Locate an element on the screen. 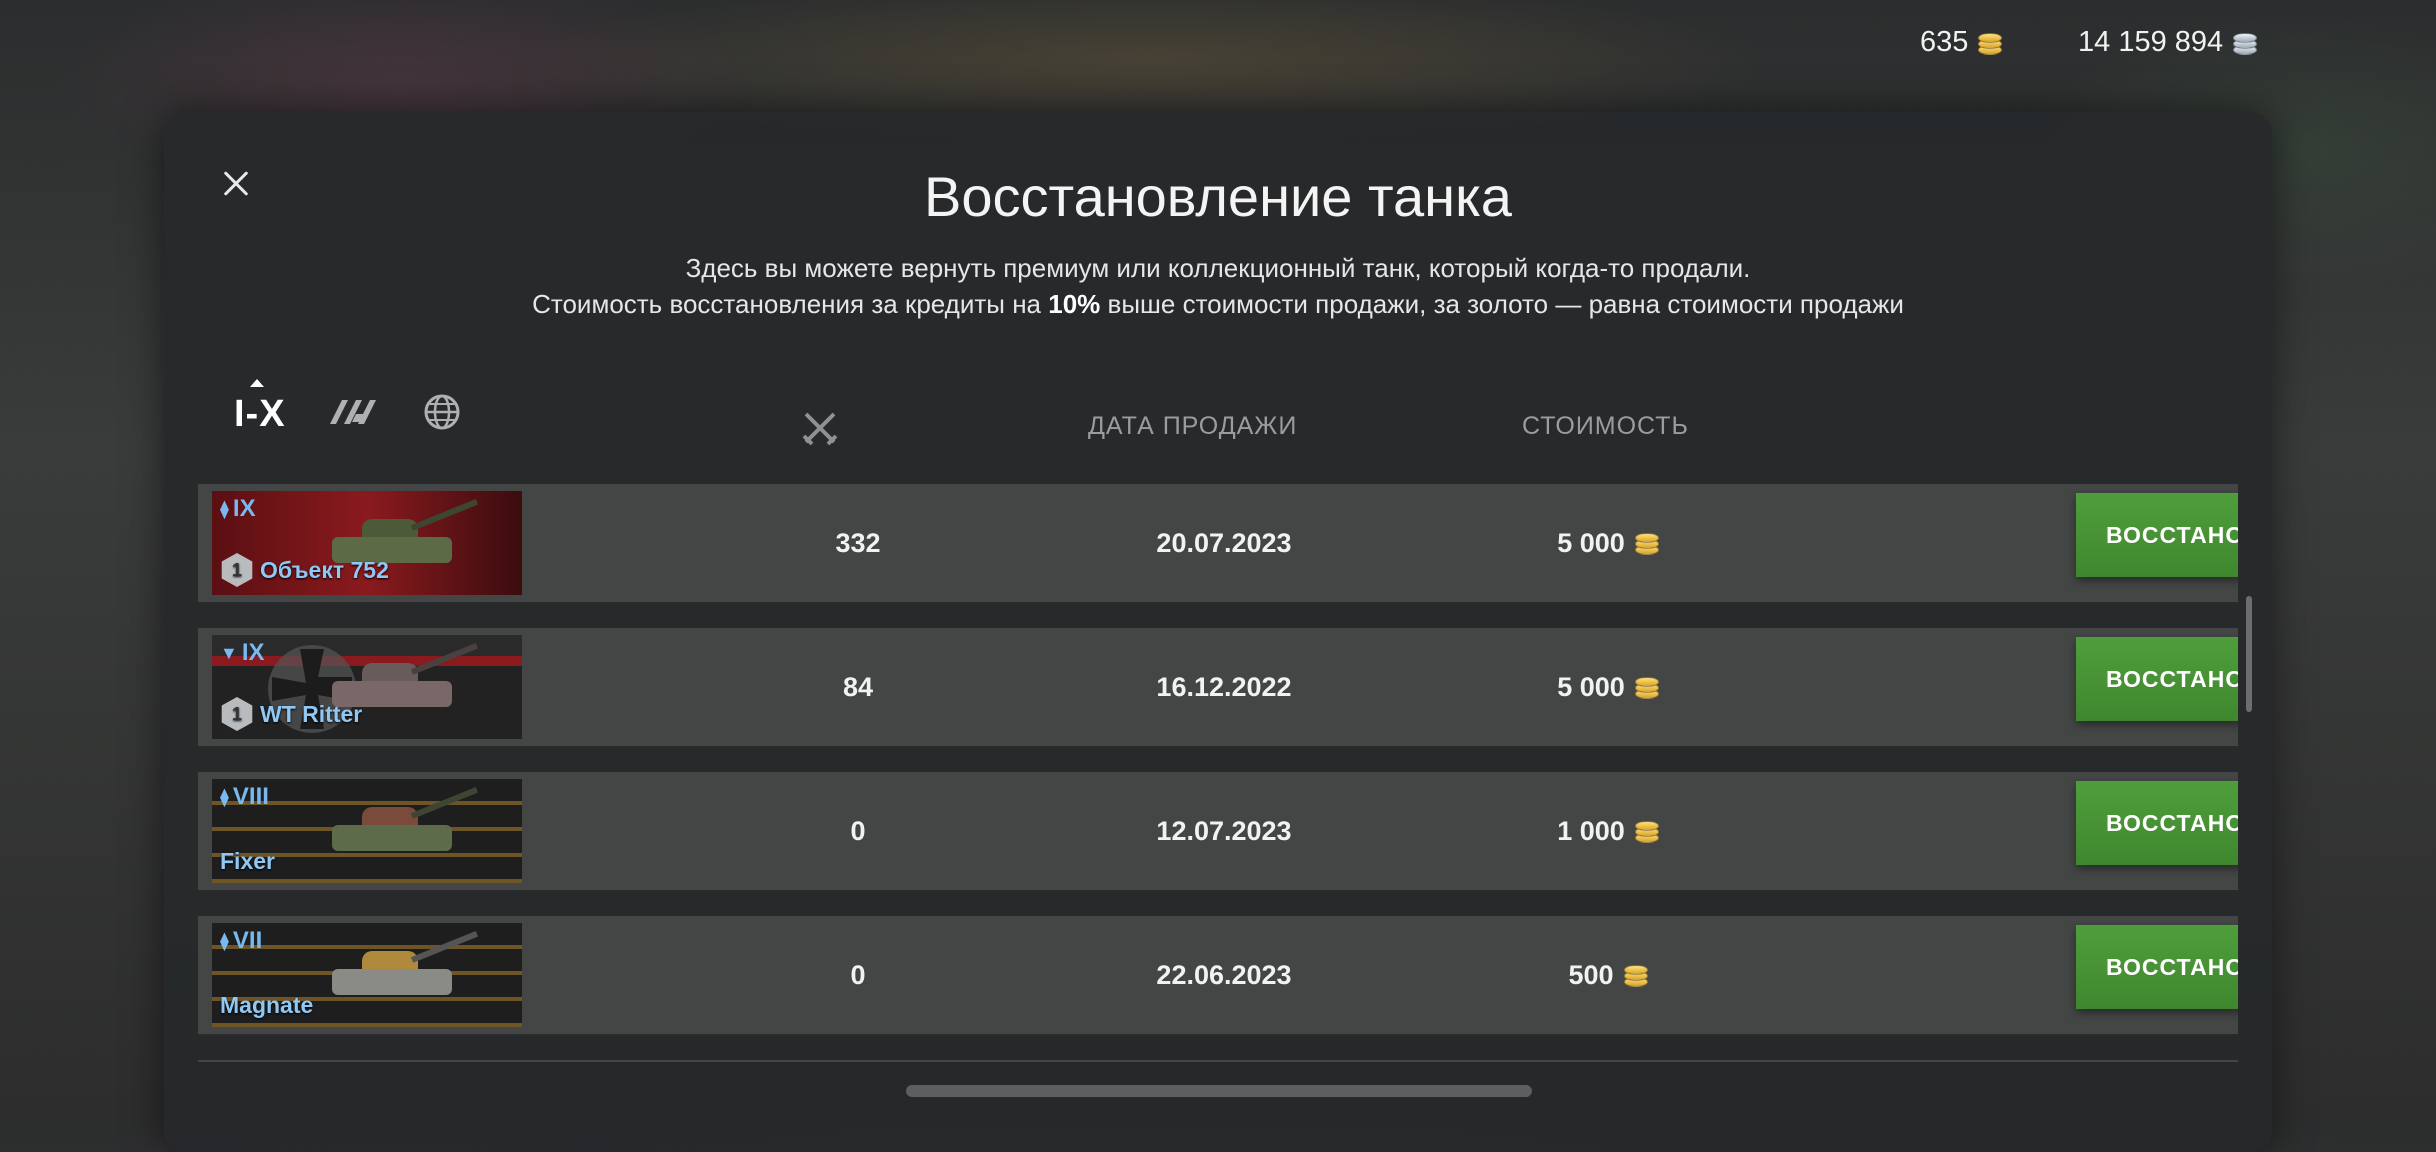 The image size is (2436, 1152). tank-name: Fixer is located at coordinates (247, 861).